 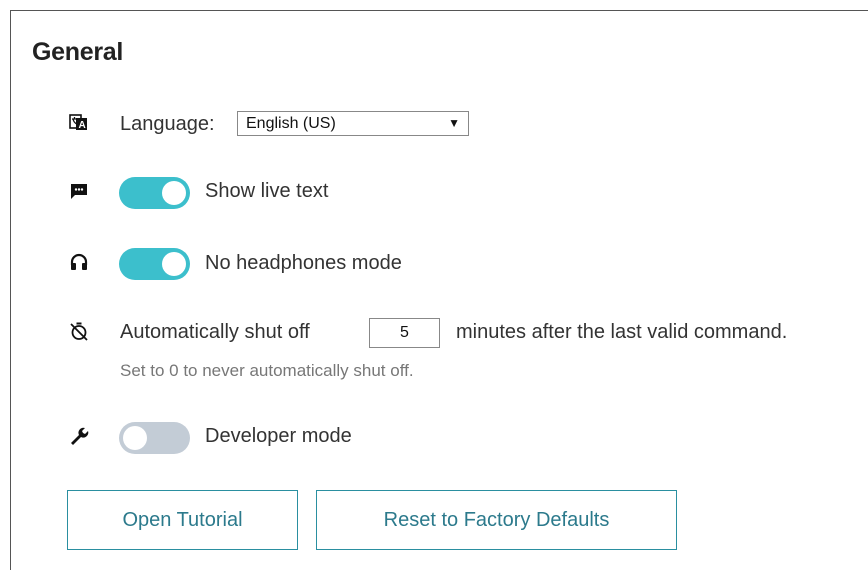 I want to click on svg-text: A, so click(x=82, y=125).